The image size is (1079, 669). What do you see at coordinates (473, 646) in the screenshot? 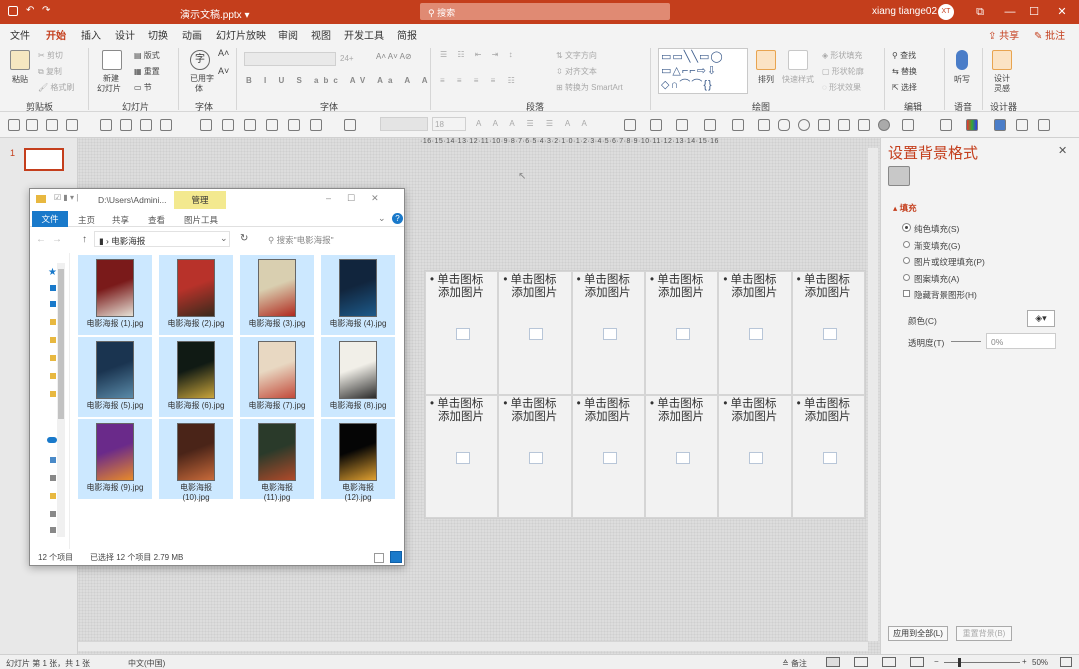
I see `horizontal-scrollbar` at bounding box center [473, 646].